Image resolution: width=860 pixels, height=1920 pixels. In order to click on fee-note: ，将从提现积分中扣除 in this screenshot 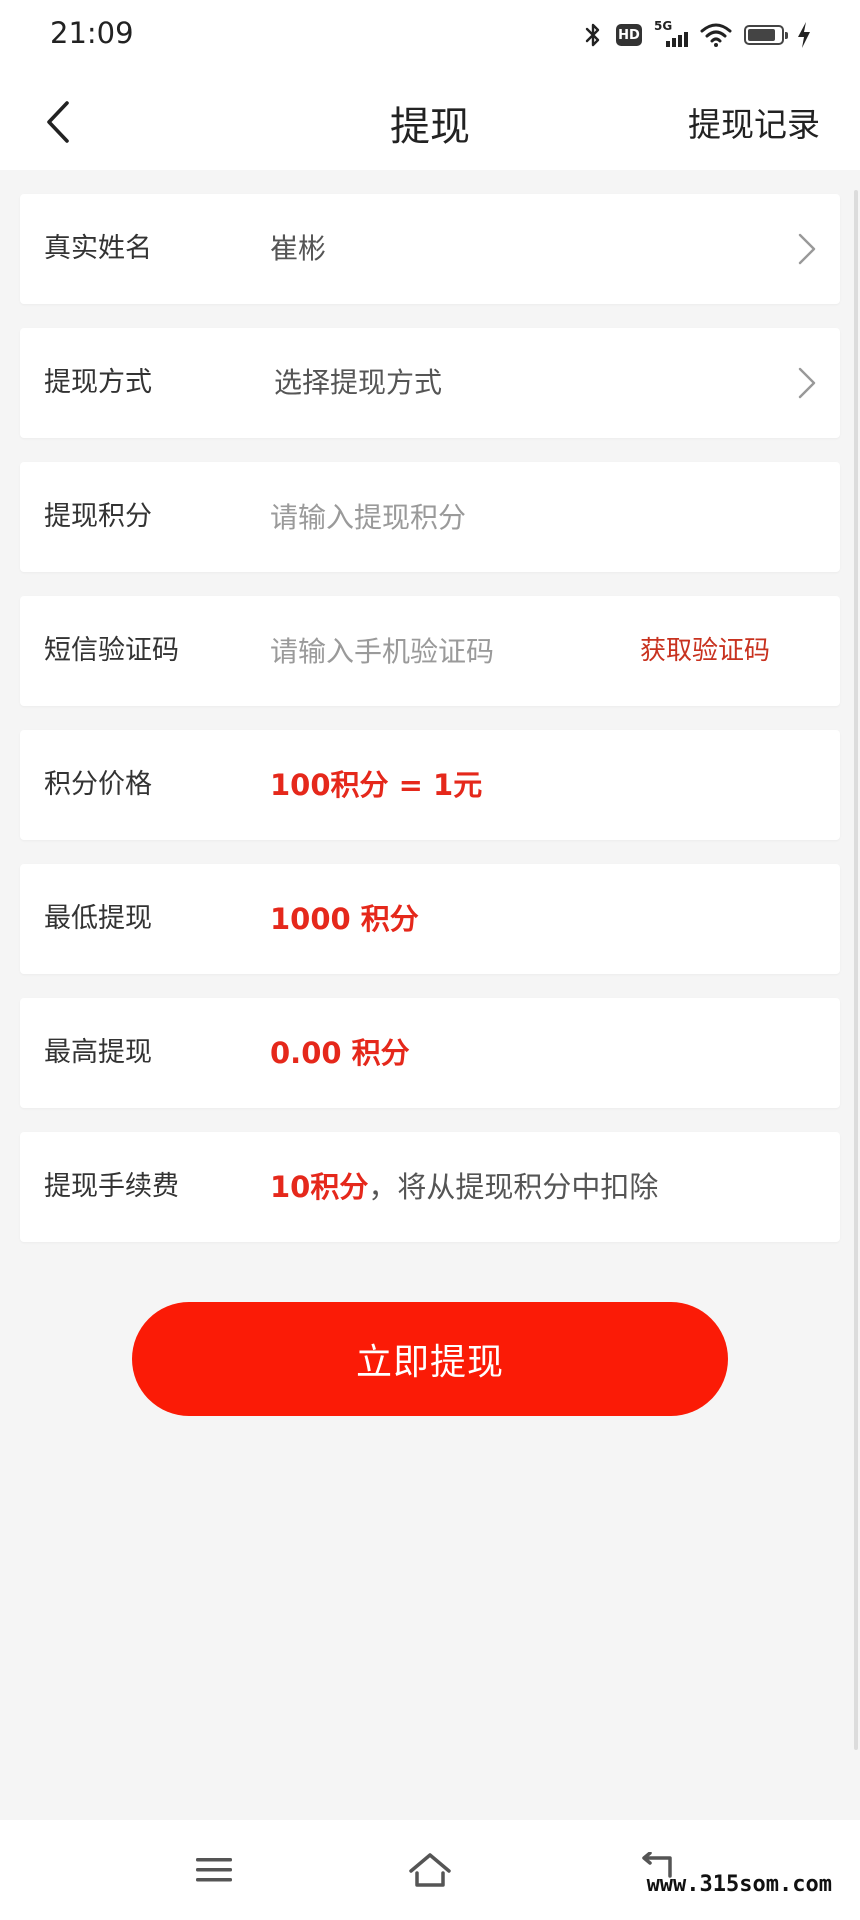, I will do `click(513, 1187)`.